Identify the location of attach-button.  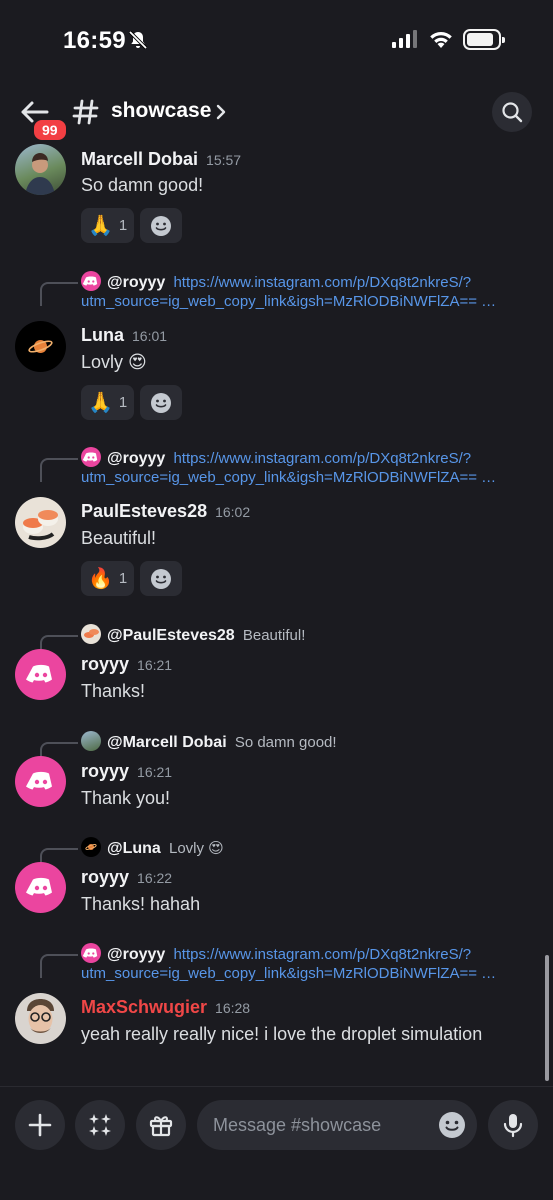
(40, 1125).